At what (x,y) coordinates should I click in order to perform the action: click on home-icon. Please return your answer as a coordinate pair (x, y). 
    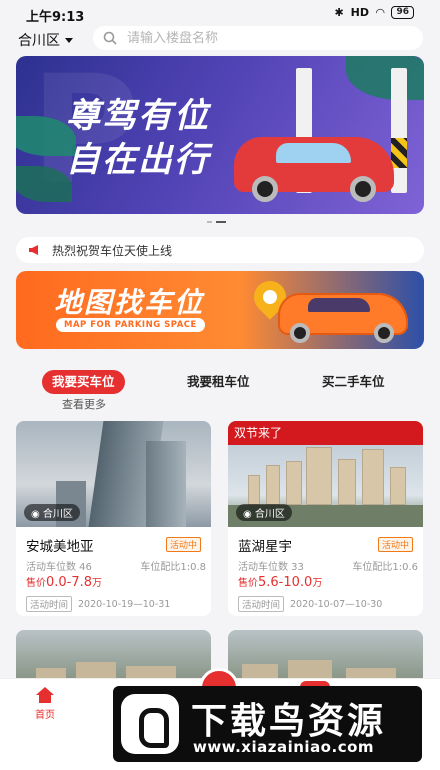
    Looking at the image, I should click on (45, 695).